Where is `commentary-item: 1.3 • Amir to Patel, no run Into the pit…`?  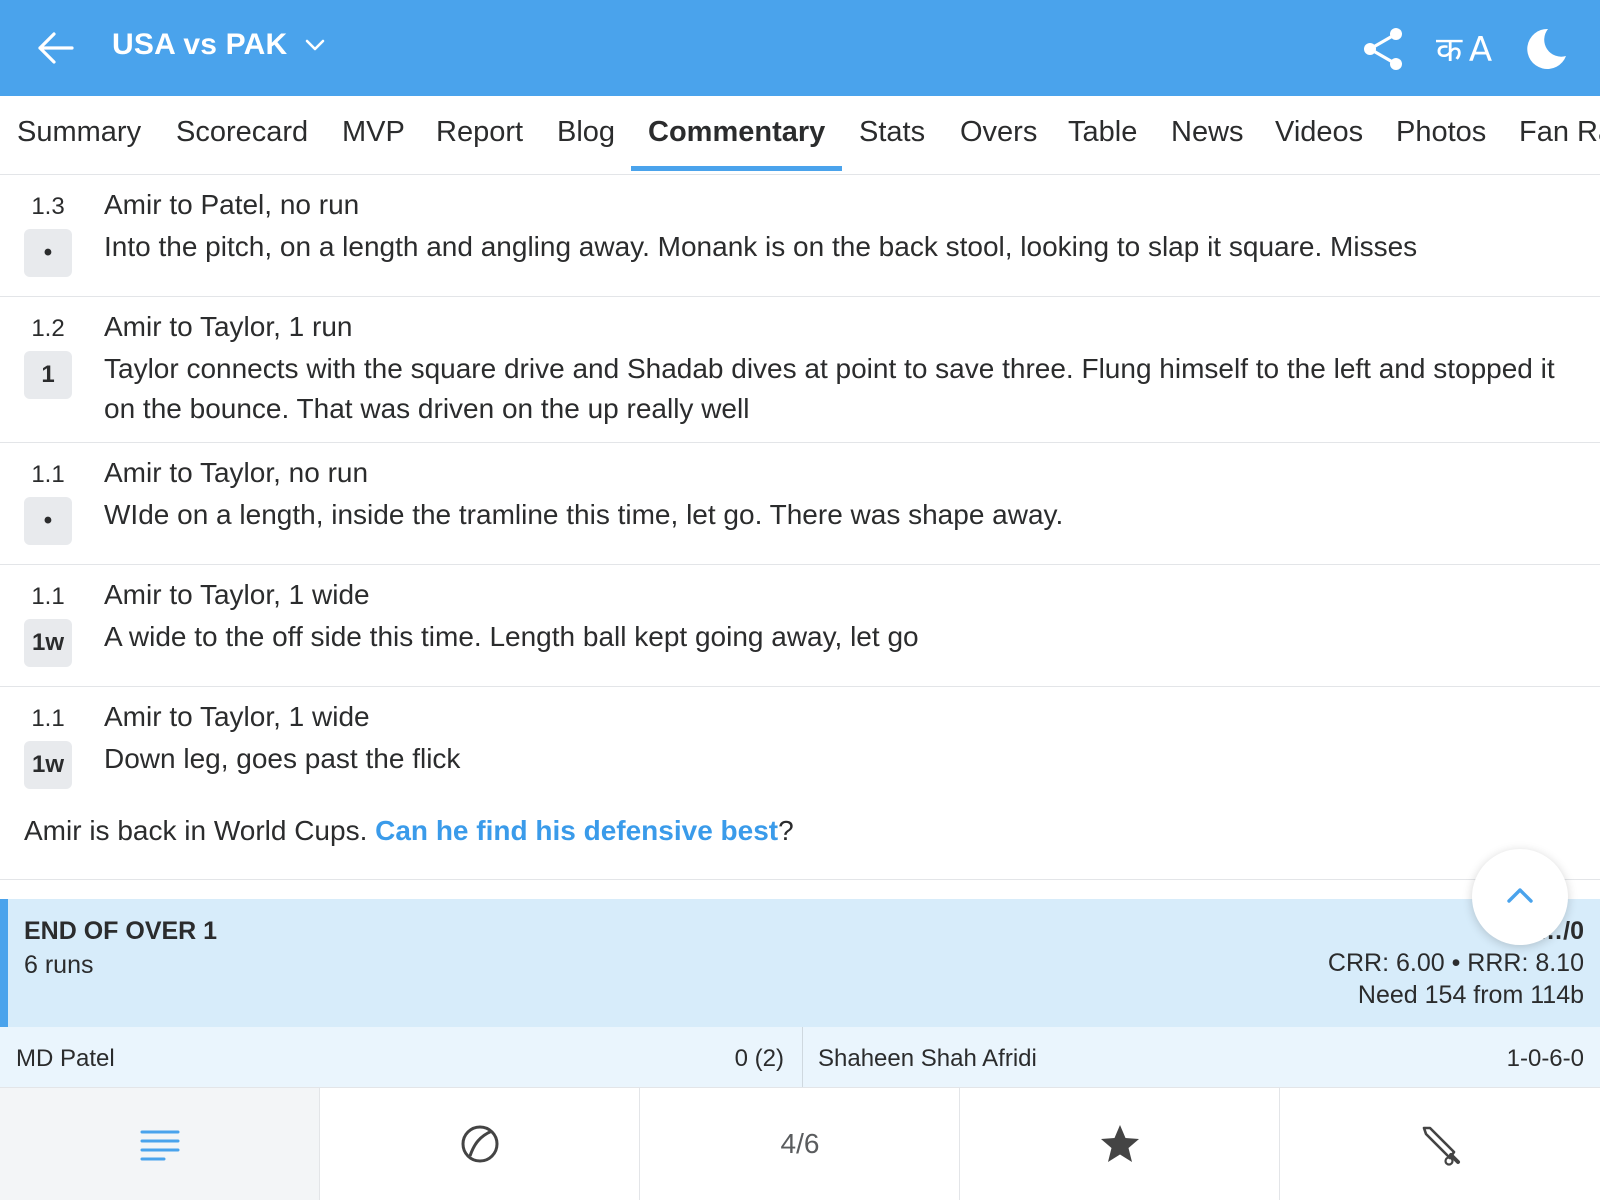
commentary-item: 1.3 • Amir to Patel, no run Into the pit… is located at coordinates (800, 236).